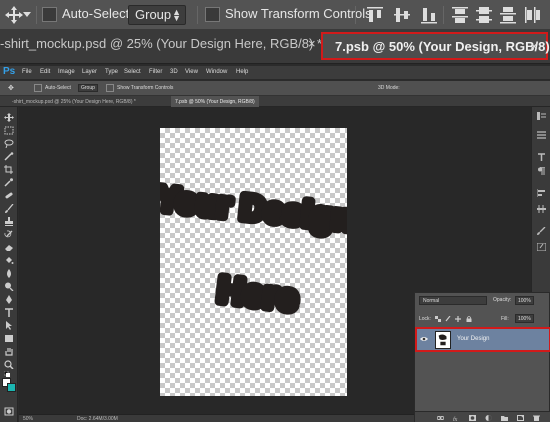 The image size is (550, 422). Describe the element at coordinates (253, 249) in the screenshot. I see `design-artwork: Your Design Here` at that location.